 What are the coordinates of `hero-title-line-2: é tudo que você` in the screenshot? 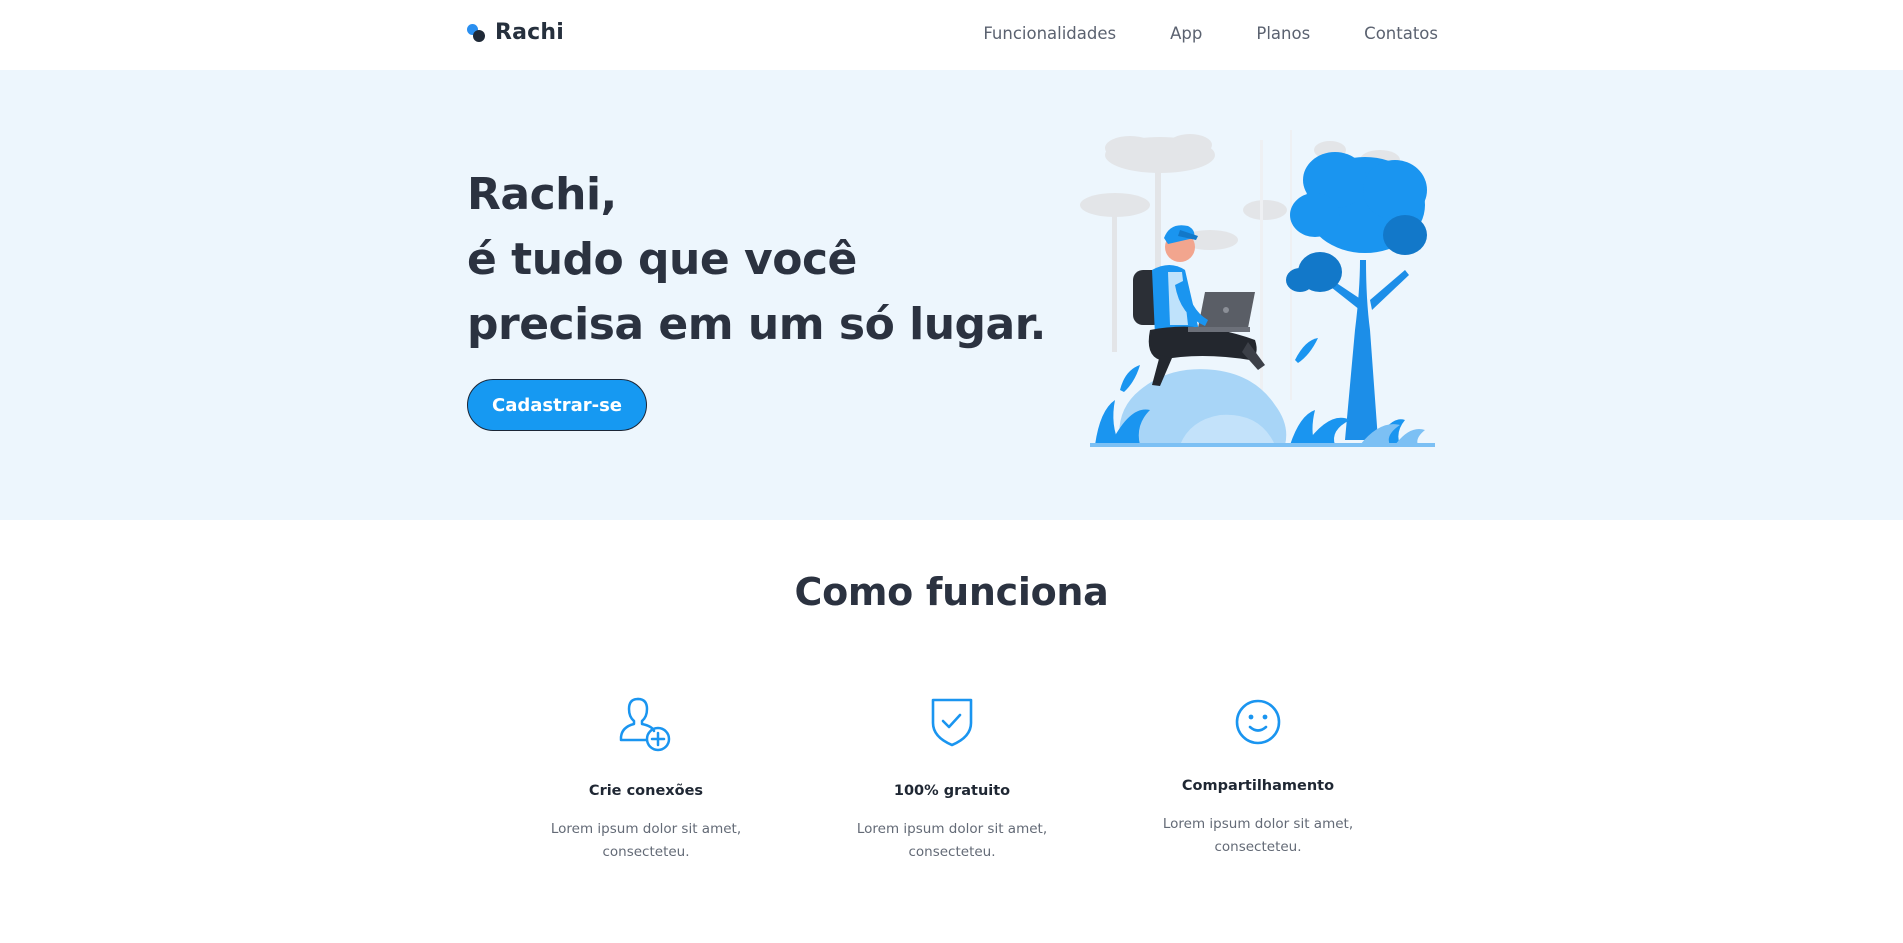 It's located at (662, 259).